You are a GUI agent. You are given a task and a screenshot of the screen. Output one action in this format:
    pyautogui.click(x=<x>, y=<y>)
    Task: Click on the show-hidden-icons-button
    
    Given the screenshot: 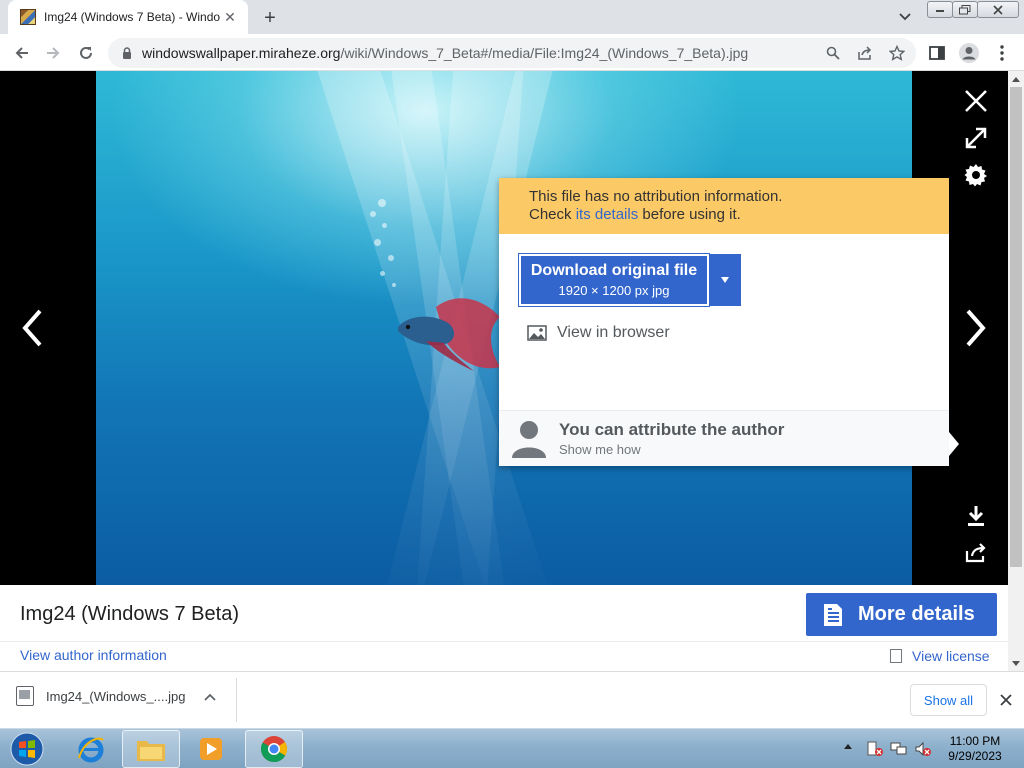 What is the action you would take?
    pyautogui.click(x=848, y=746)
    